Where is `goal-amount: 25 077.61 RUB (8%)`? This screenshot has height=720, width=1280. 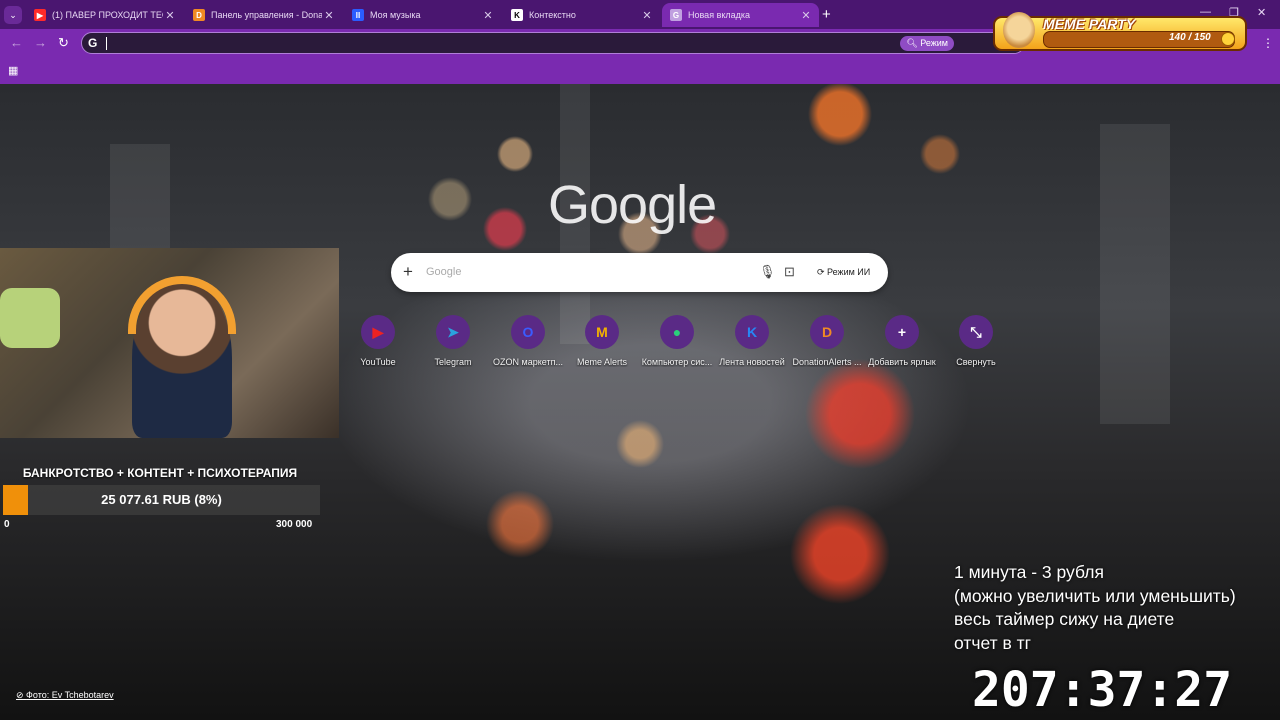 goal-amount: 25 077.61 RUB (8%) is located at coordinates (161, 499).